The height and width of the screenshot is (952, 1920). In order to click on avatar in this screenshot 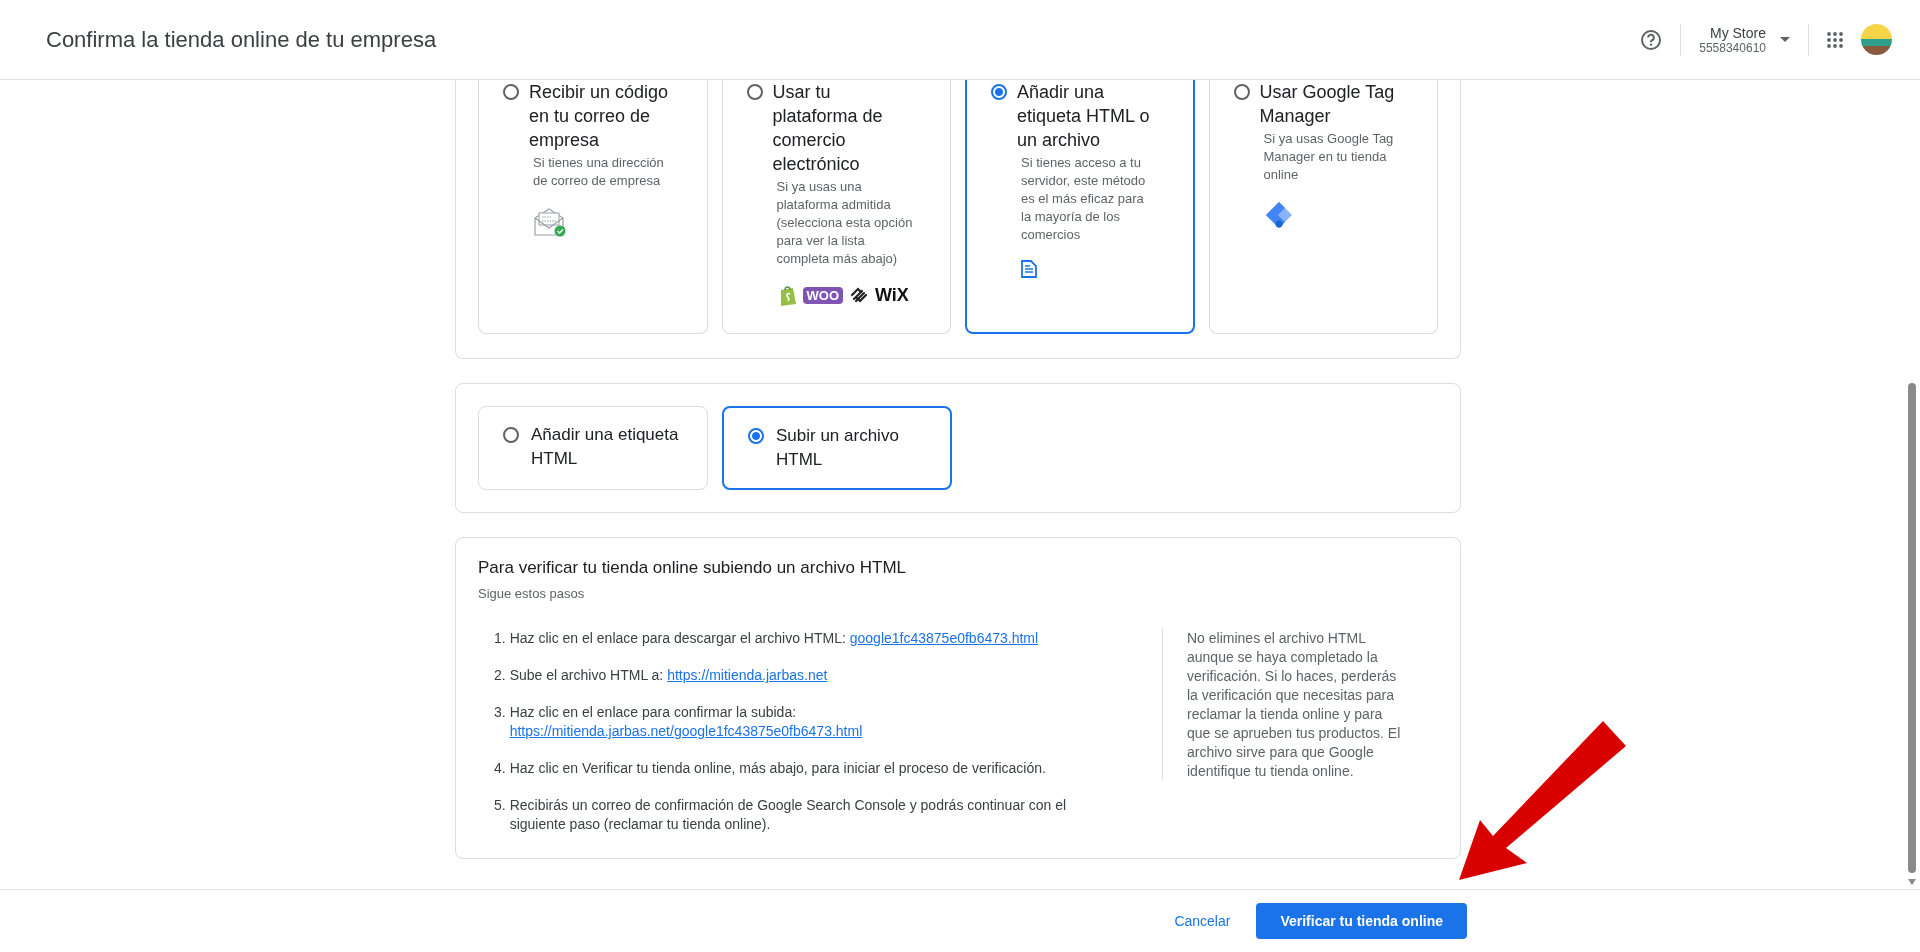, I will do `click(1876, 39)`.